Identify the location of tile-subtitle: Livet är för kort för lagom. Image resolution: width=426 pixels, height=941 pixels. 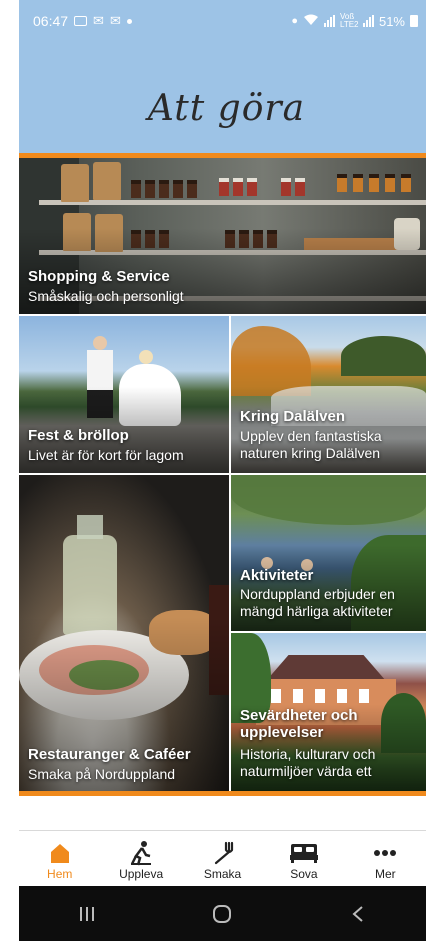
(106, 455).